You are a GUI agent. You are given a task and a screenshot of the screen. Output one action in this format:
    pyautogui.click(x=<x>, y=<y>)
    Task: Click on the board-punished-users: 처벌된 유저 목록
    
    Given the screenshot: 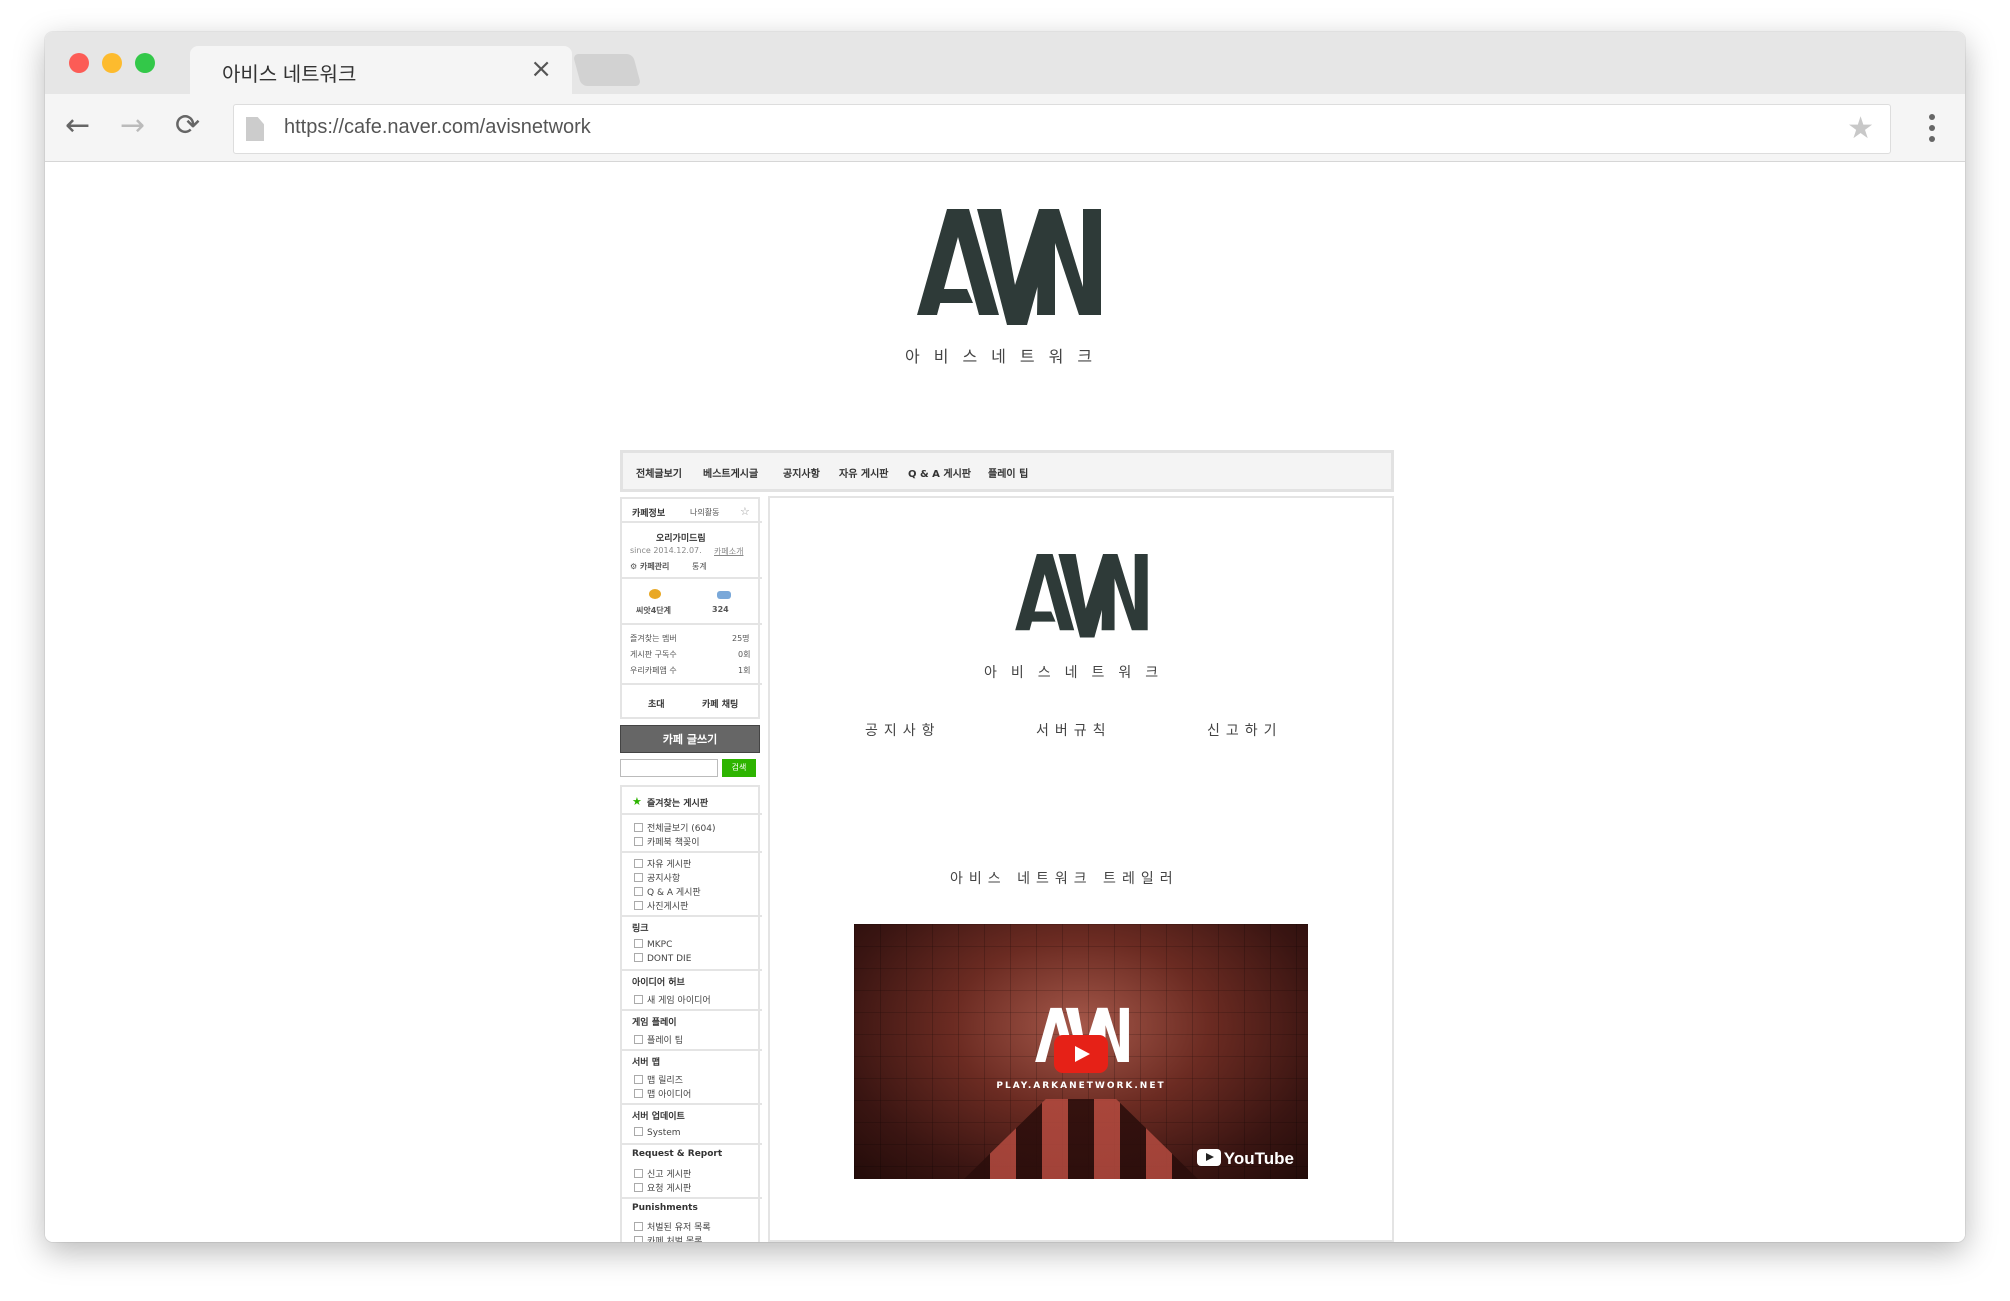 What is the action you would take?
    pyautogui.click(x=672, y=1226)
    